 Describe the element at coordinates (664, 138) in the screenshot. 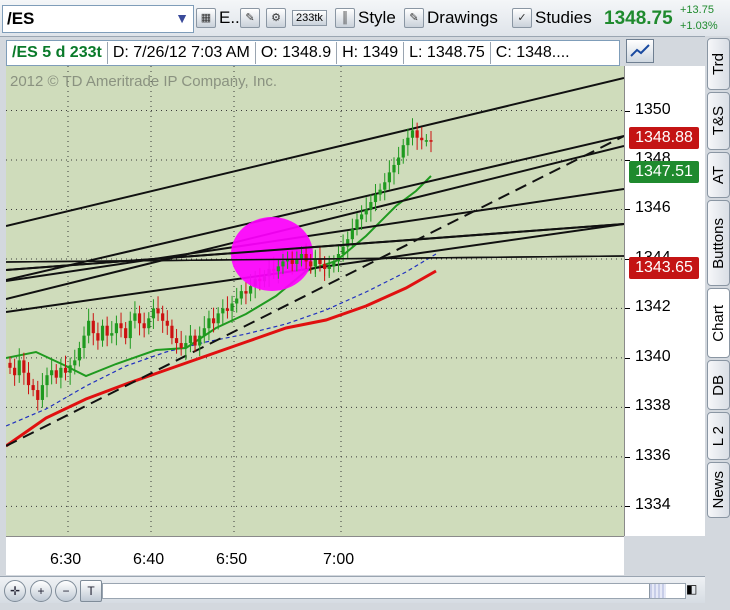

I see `price-flag: 1348.88` at that location.